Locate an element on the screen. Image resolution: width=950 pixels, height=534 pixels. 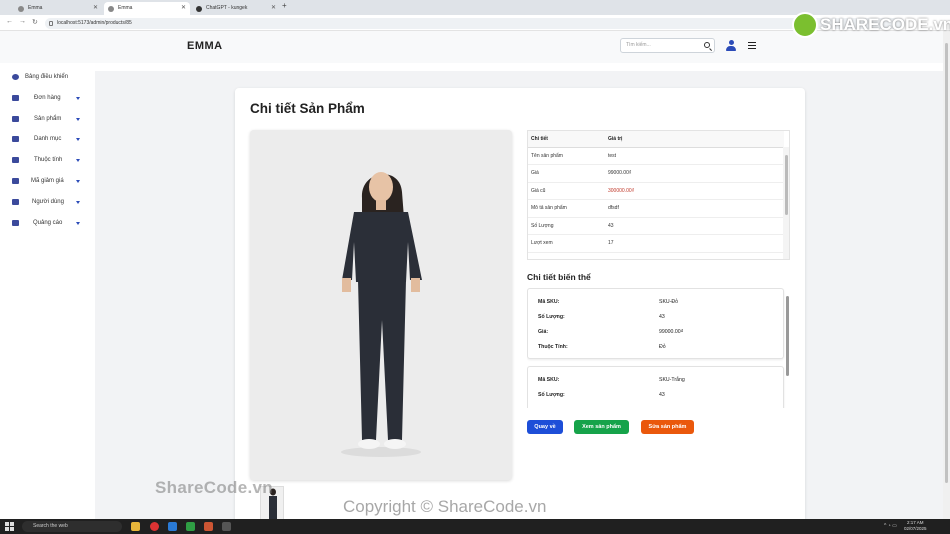
sidebar-item-label: Người dùng is located at coordinates (48, 201).